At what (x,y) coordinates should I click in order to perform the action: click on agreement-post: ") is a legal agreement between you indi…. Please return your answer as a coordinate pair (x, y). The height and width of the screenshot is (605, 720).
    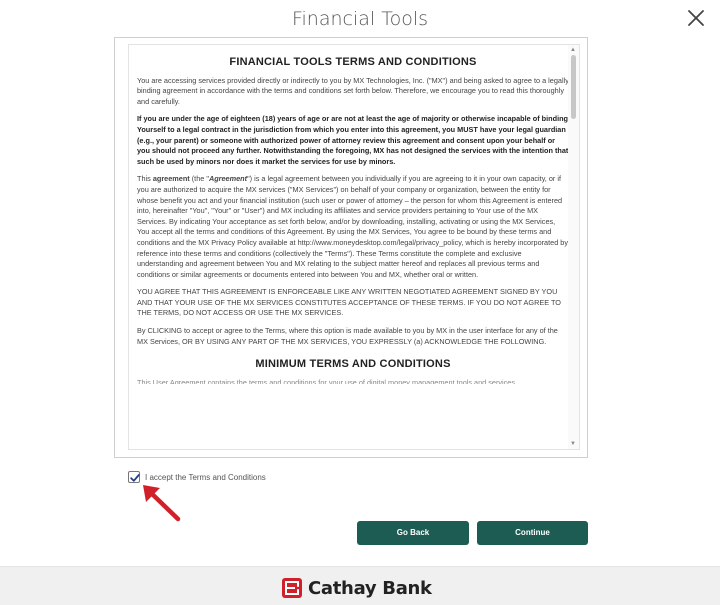
    Looking at the image, I should click on (352, 226).